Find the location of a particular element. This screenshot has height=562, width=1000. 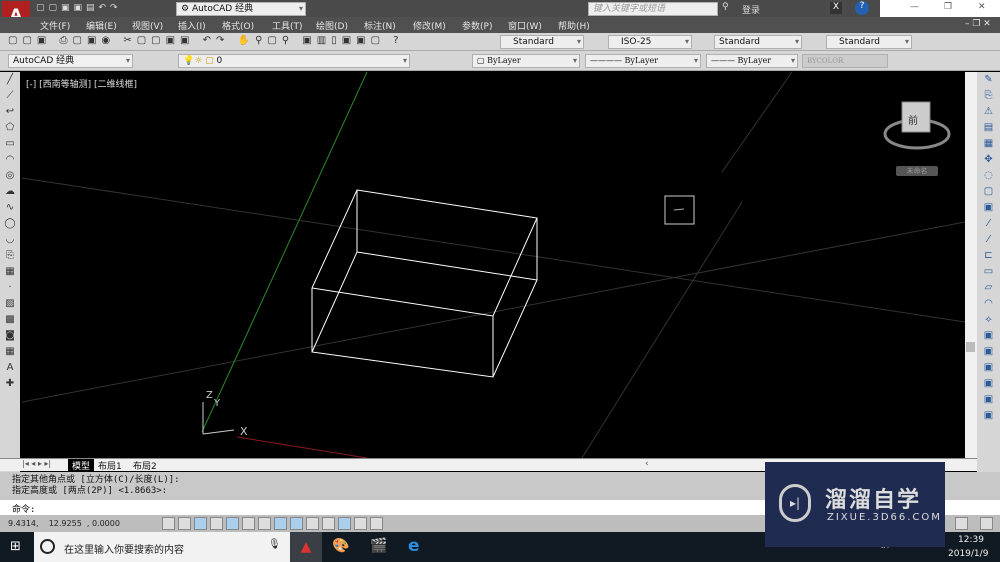

tab-layout2: 布局2 is located at coordinates (145, 465).